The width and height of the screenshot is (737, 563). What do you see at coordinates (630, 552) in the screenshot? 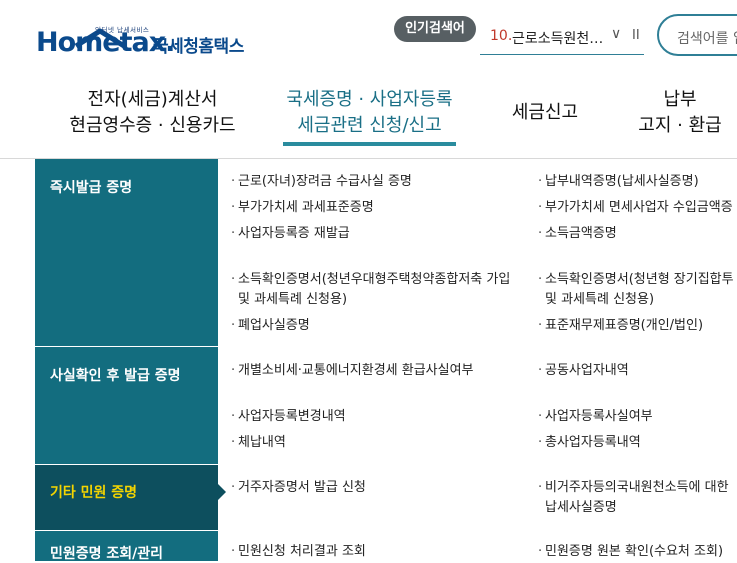
I see `link-original-cert-verify: 민원증명 원본 확인(수요처 조회)` at bounding box center [630, 552].